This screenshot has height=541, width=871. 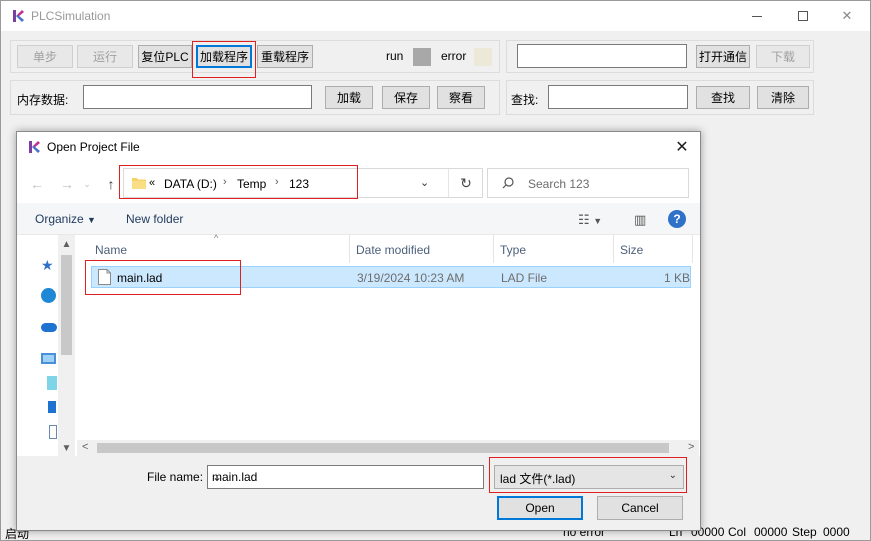 What do you see at coordinates (52, 383) in the screenshot?
I see `3d-objects-icon` at bounding box center [52, 383].